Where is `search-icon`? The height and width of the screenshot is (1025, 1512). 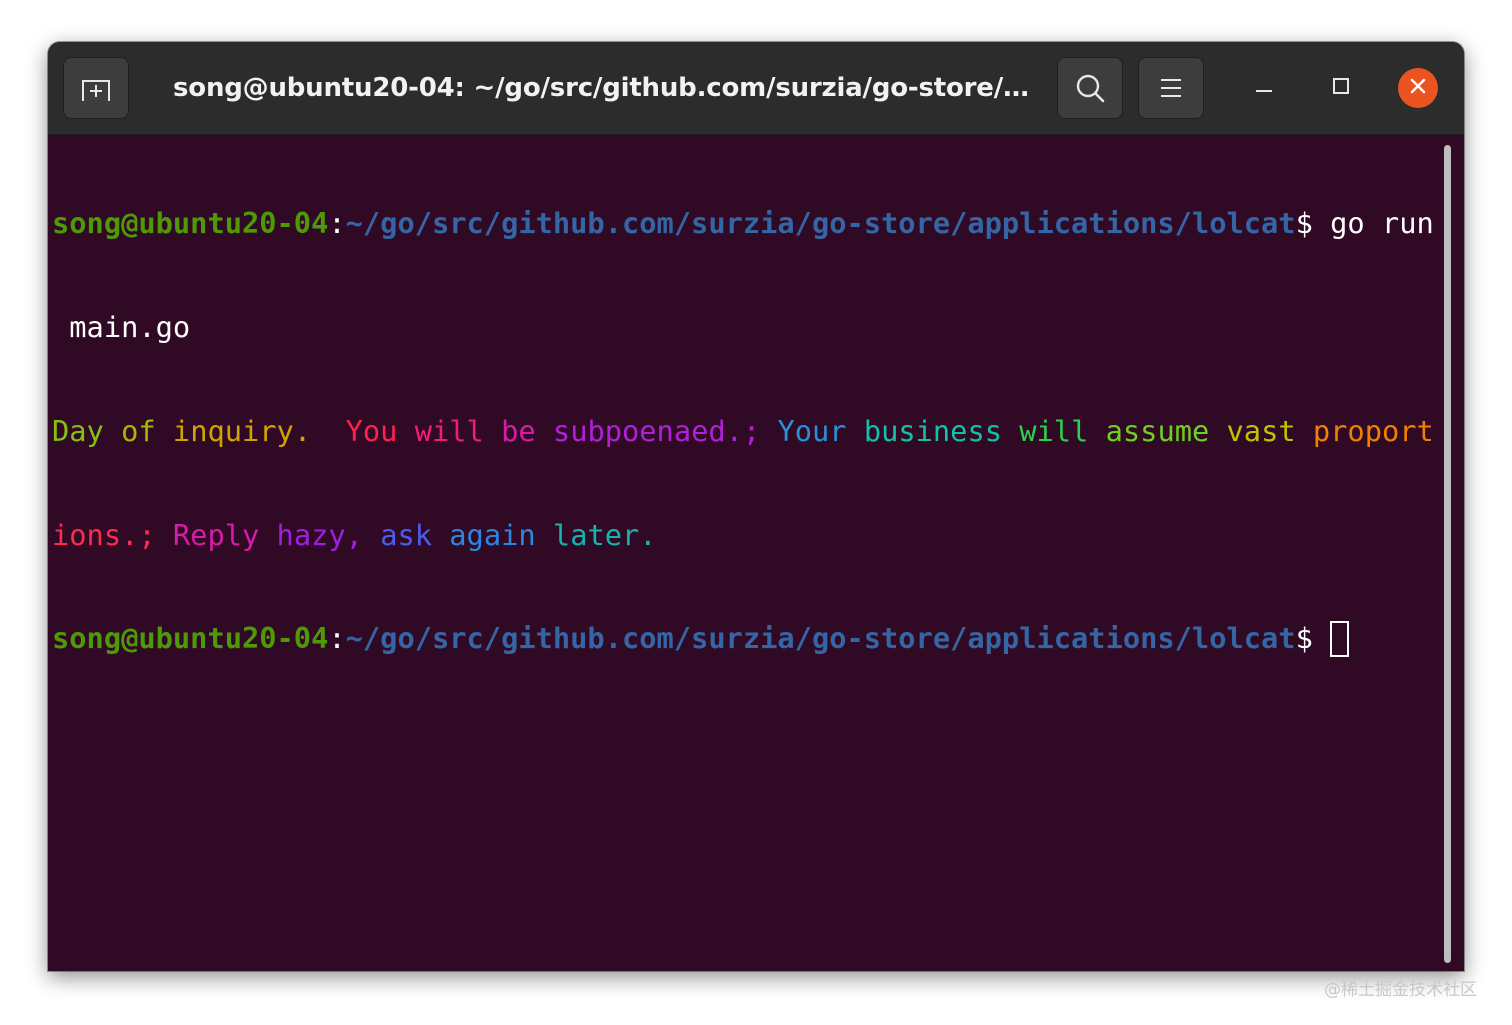 search-icon is located at coordinates (1090, 88).